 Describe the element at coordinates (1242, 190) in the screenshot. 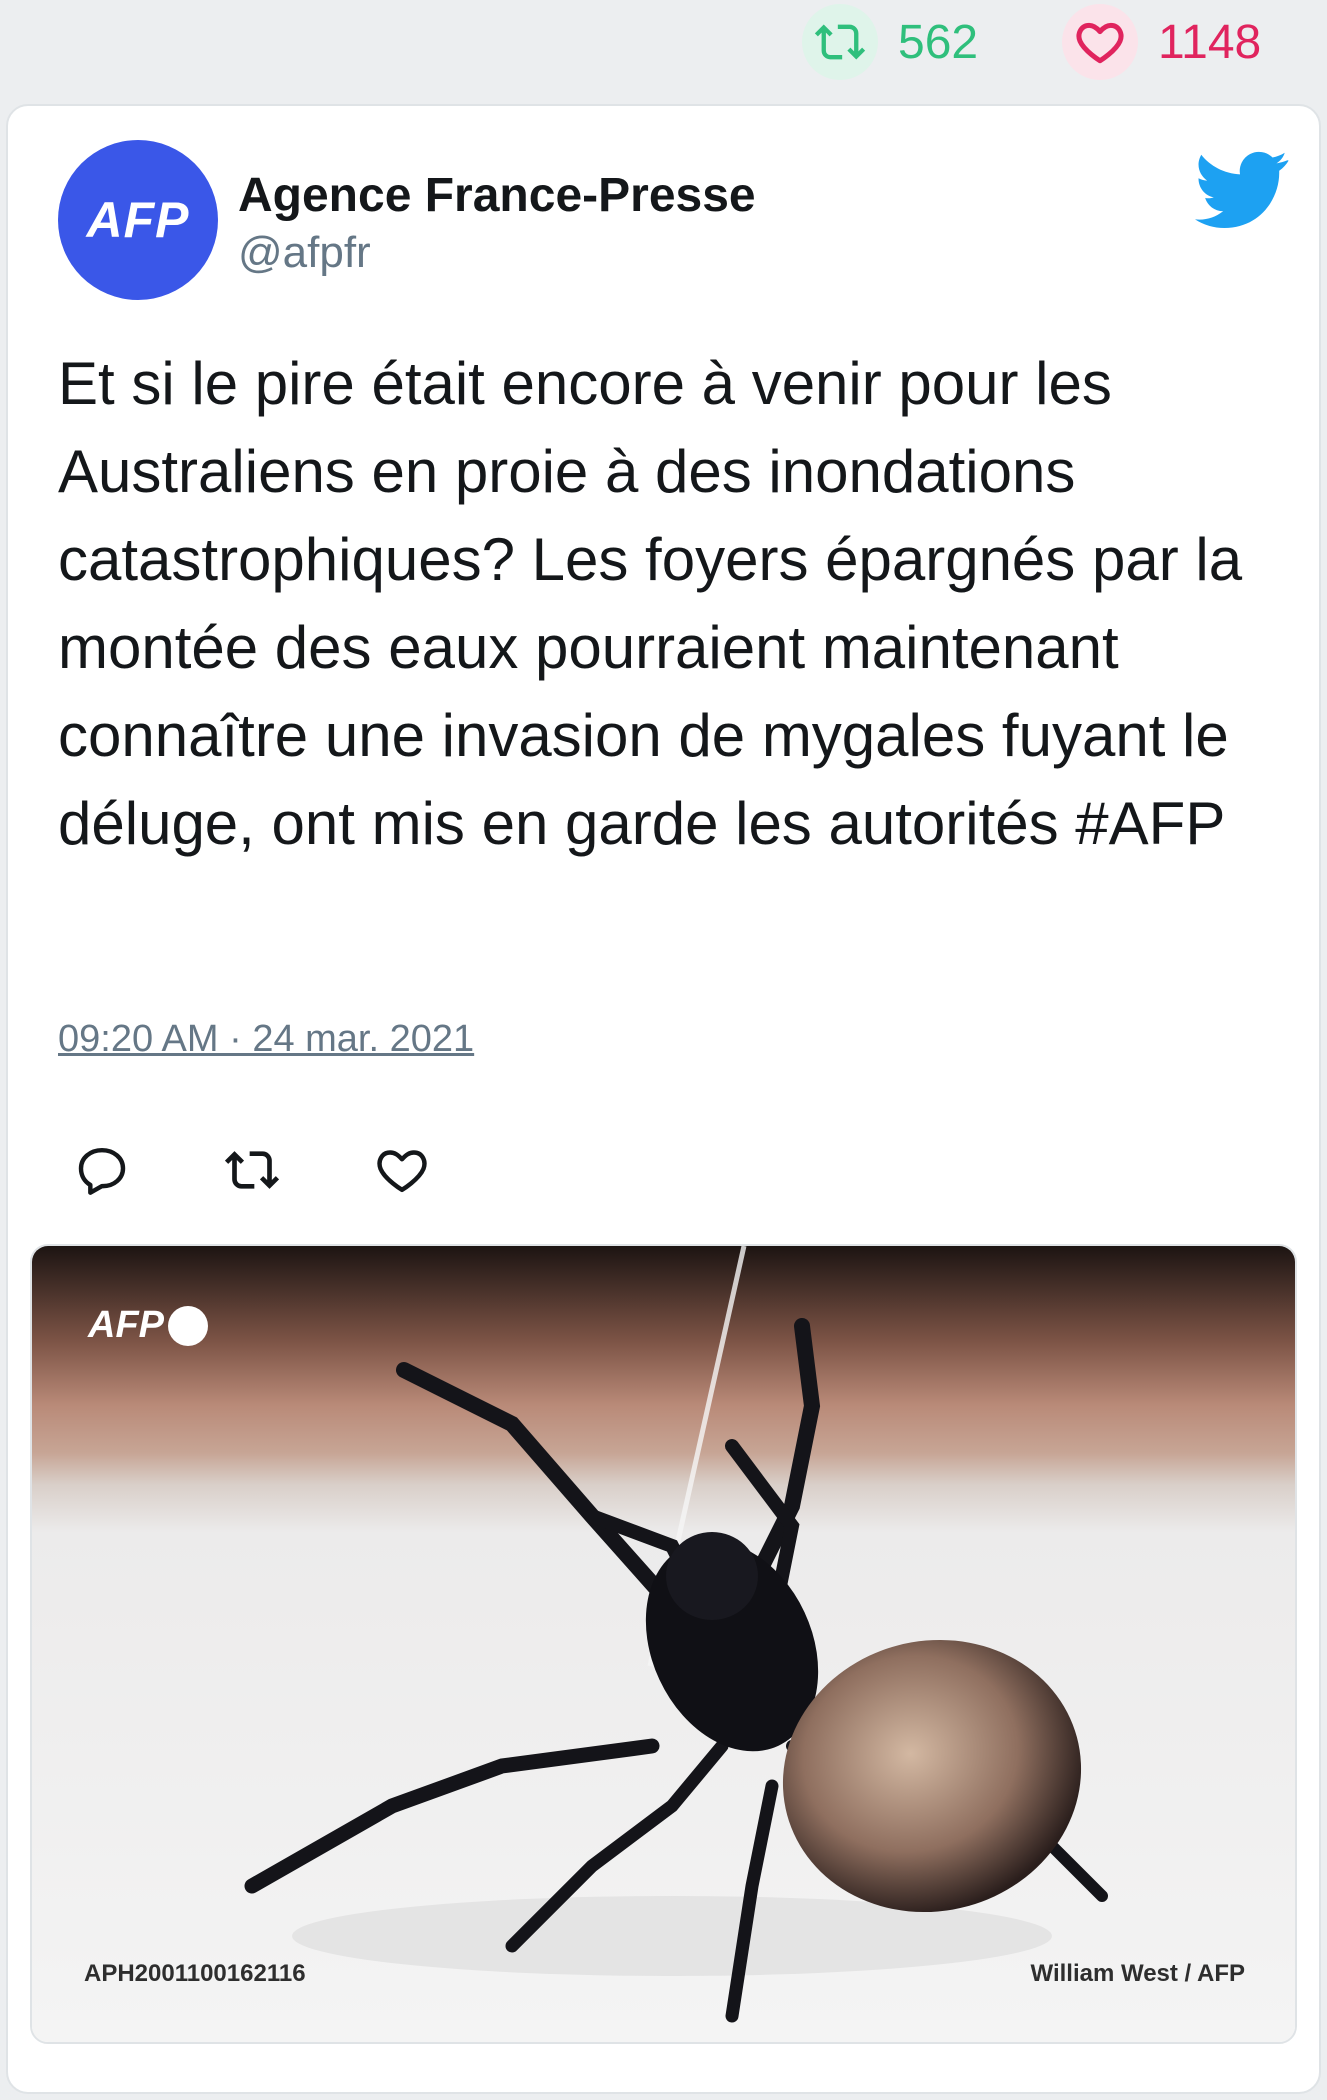

I see `twitter-bird-icon` at that location.